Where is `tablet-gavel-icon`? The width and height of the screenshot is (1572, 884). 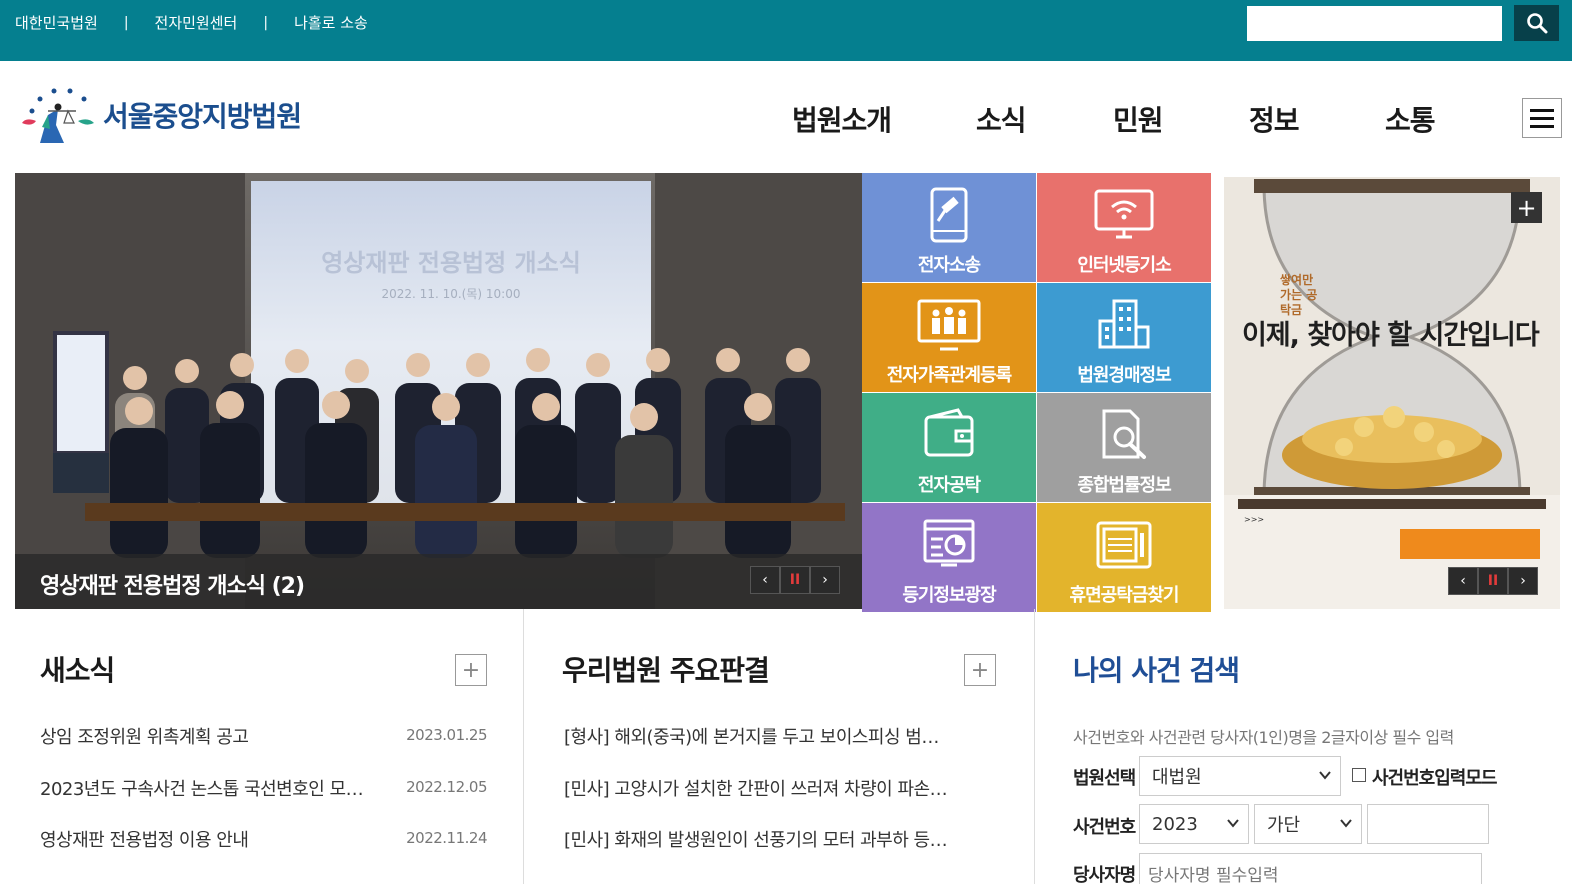
tablet-gavel-icon is located at coordinates (949, 215).